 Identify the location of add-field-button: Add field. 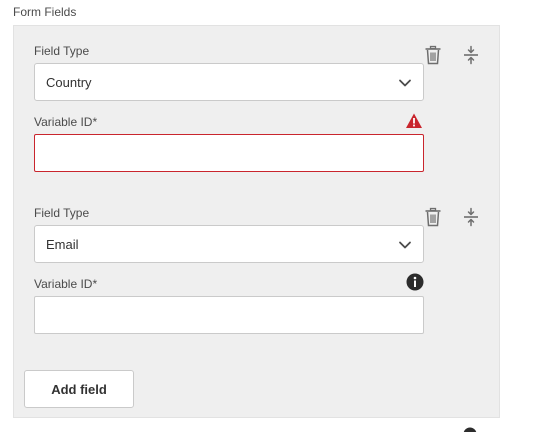
(79, 389).